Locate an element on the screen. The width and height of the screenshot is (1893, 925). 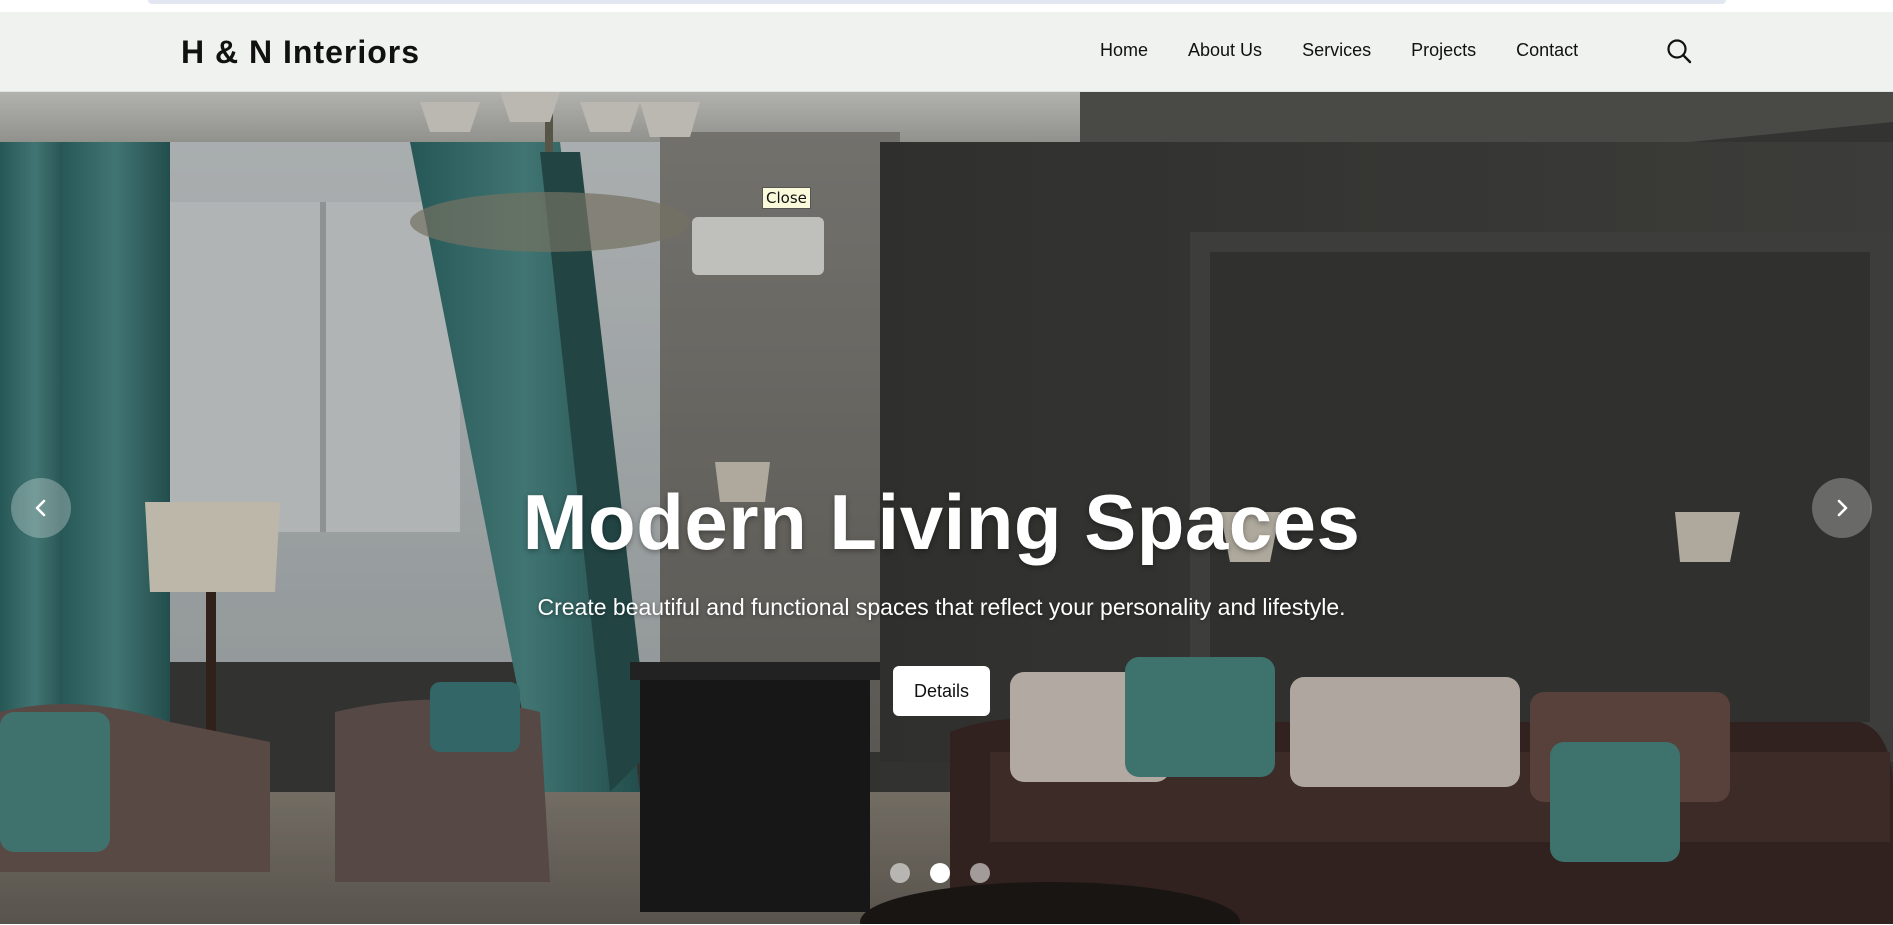
top-strip is located at coordinates (946, 6).